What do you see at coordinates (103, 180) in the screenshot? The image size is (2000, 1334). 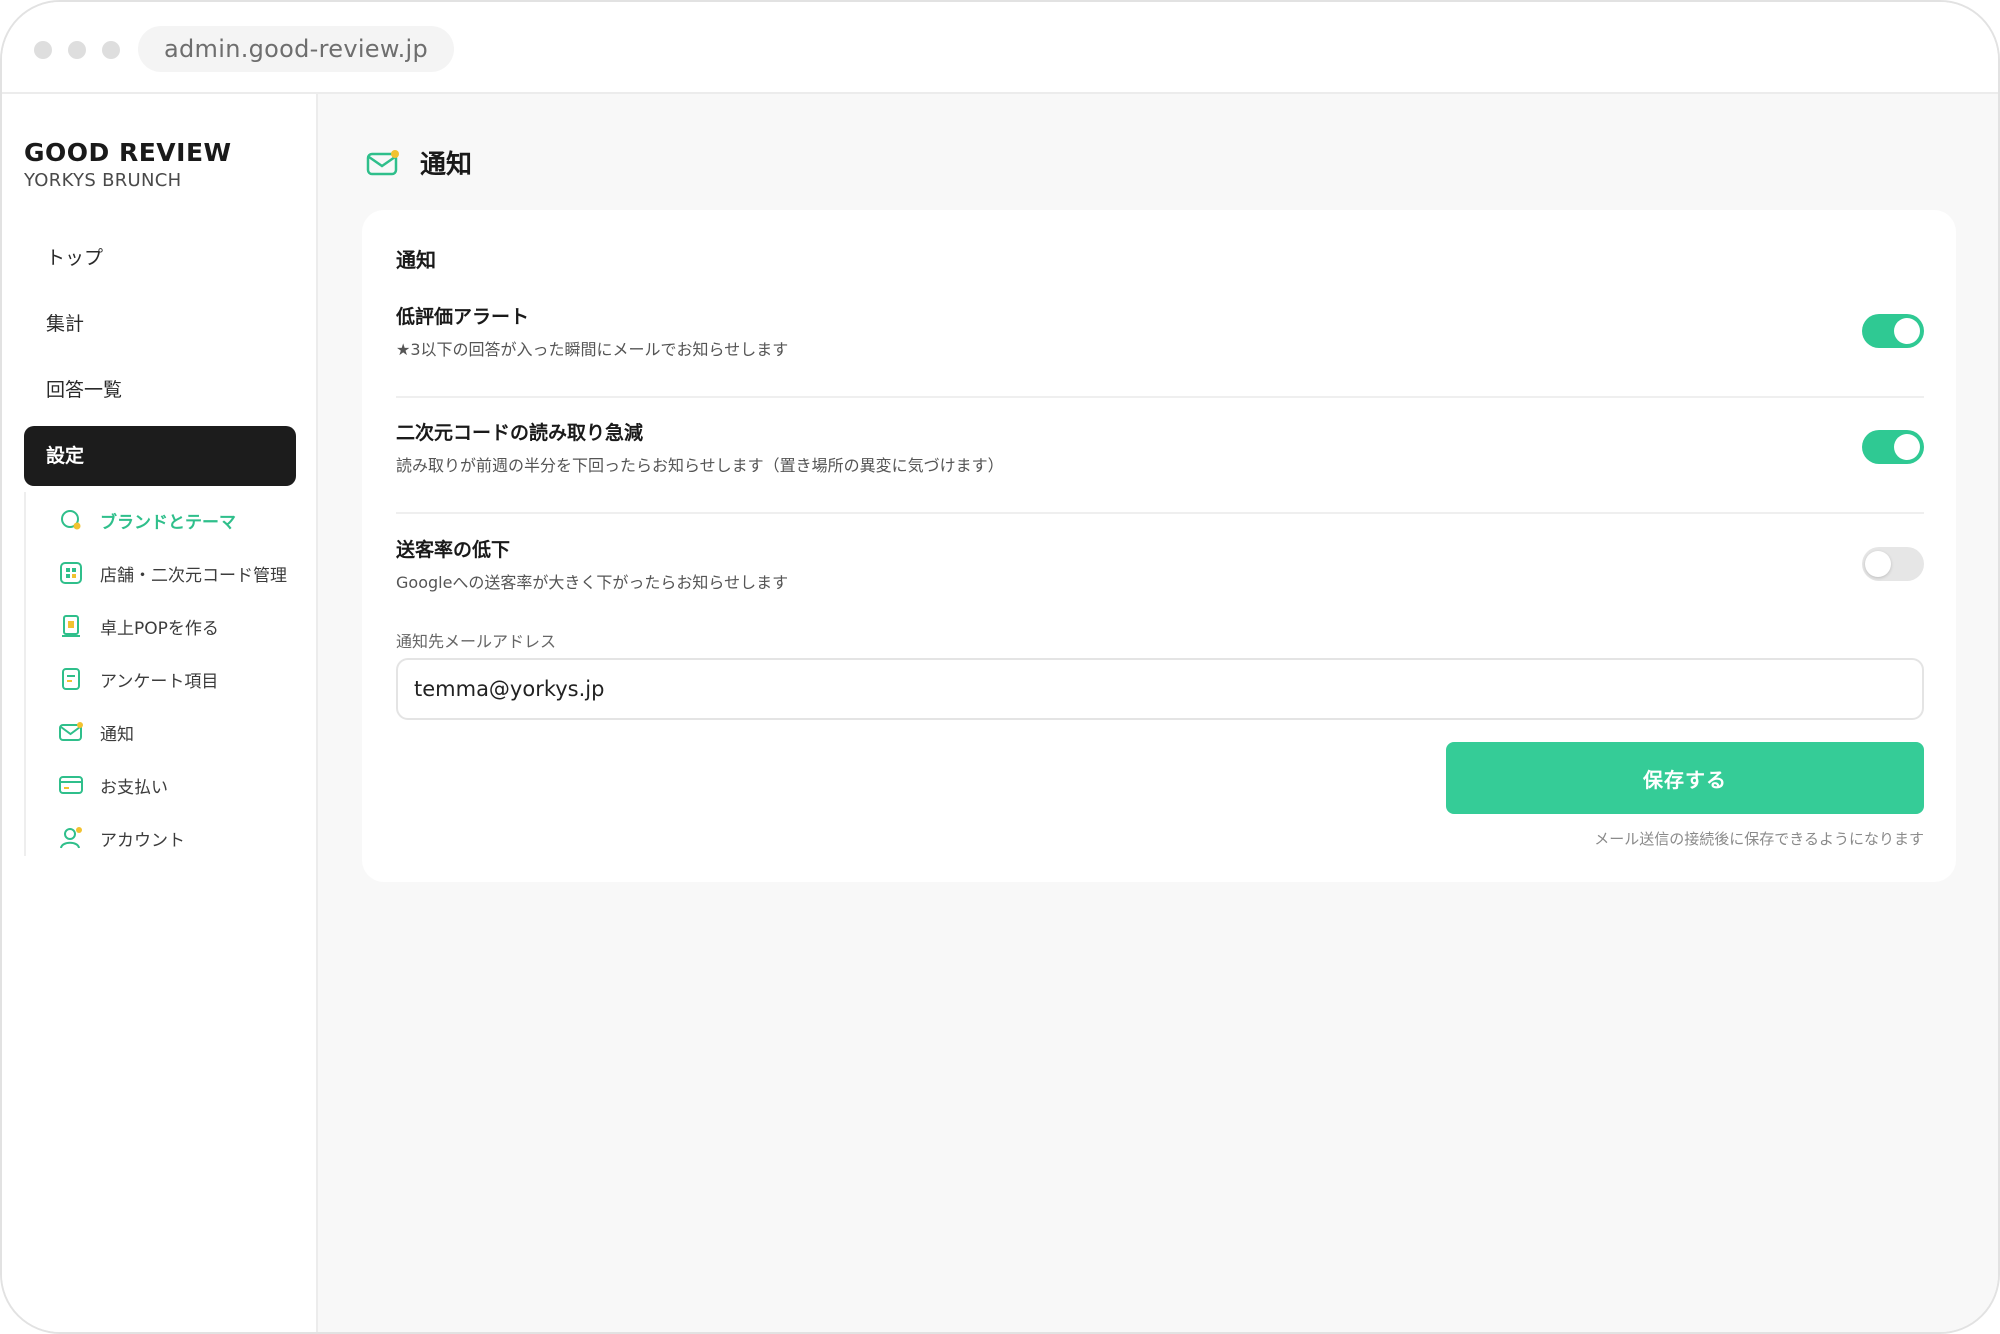 I see `store-name: YORKYS BRUNCH` at bounding box center [103, 180].